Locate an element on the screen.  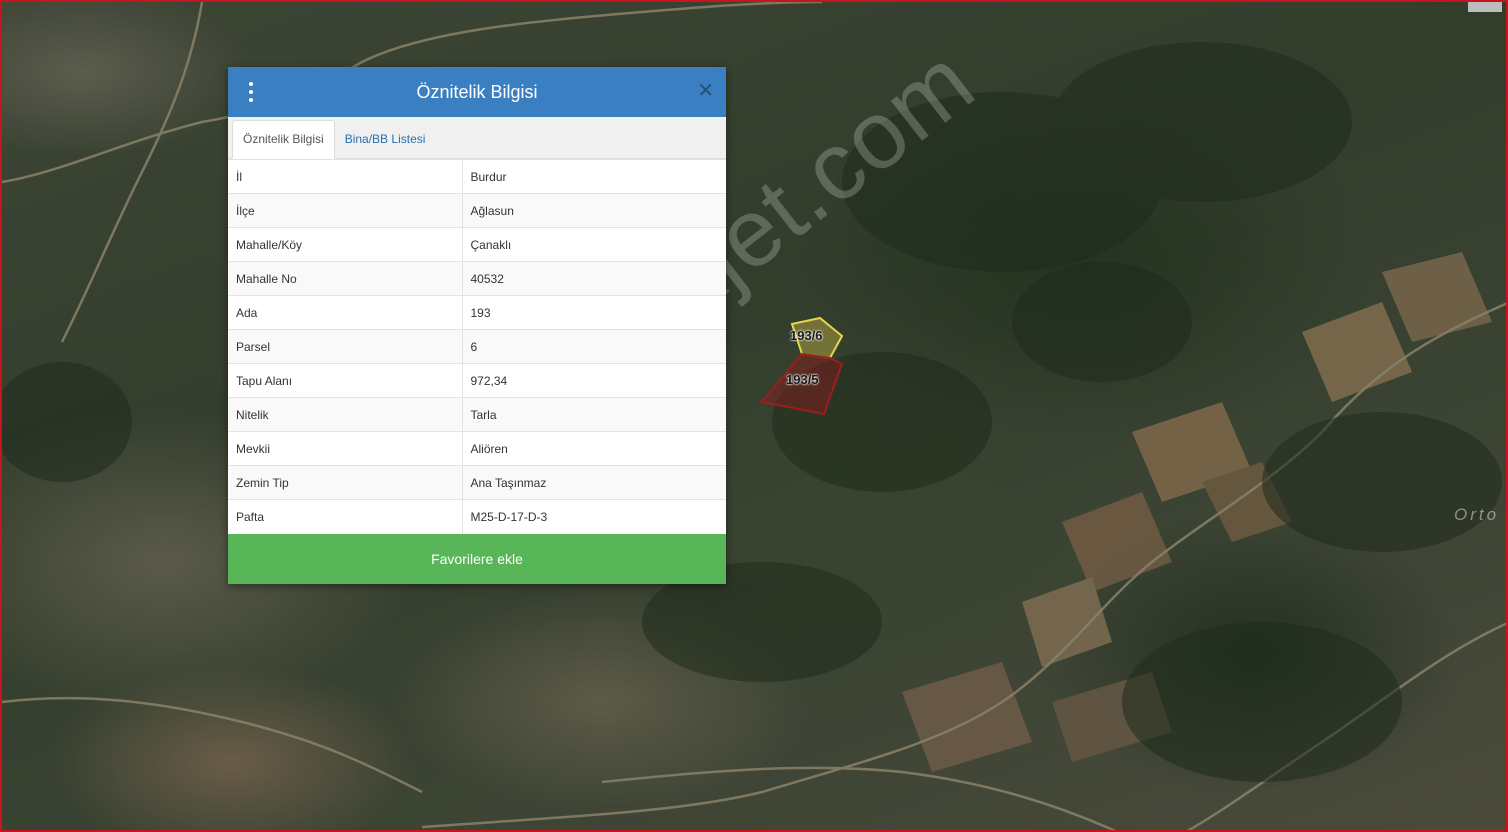
table-row: Mahalle/Köy Çanaklı is located at coordinates (477, 244).